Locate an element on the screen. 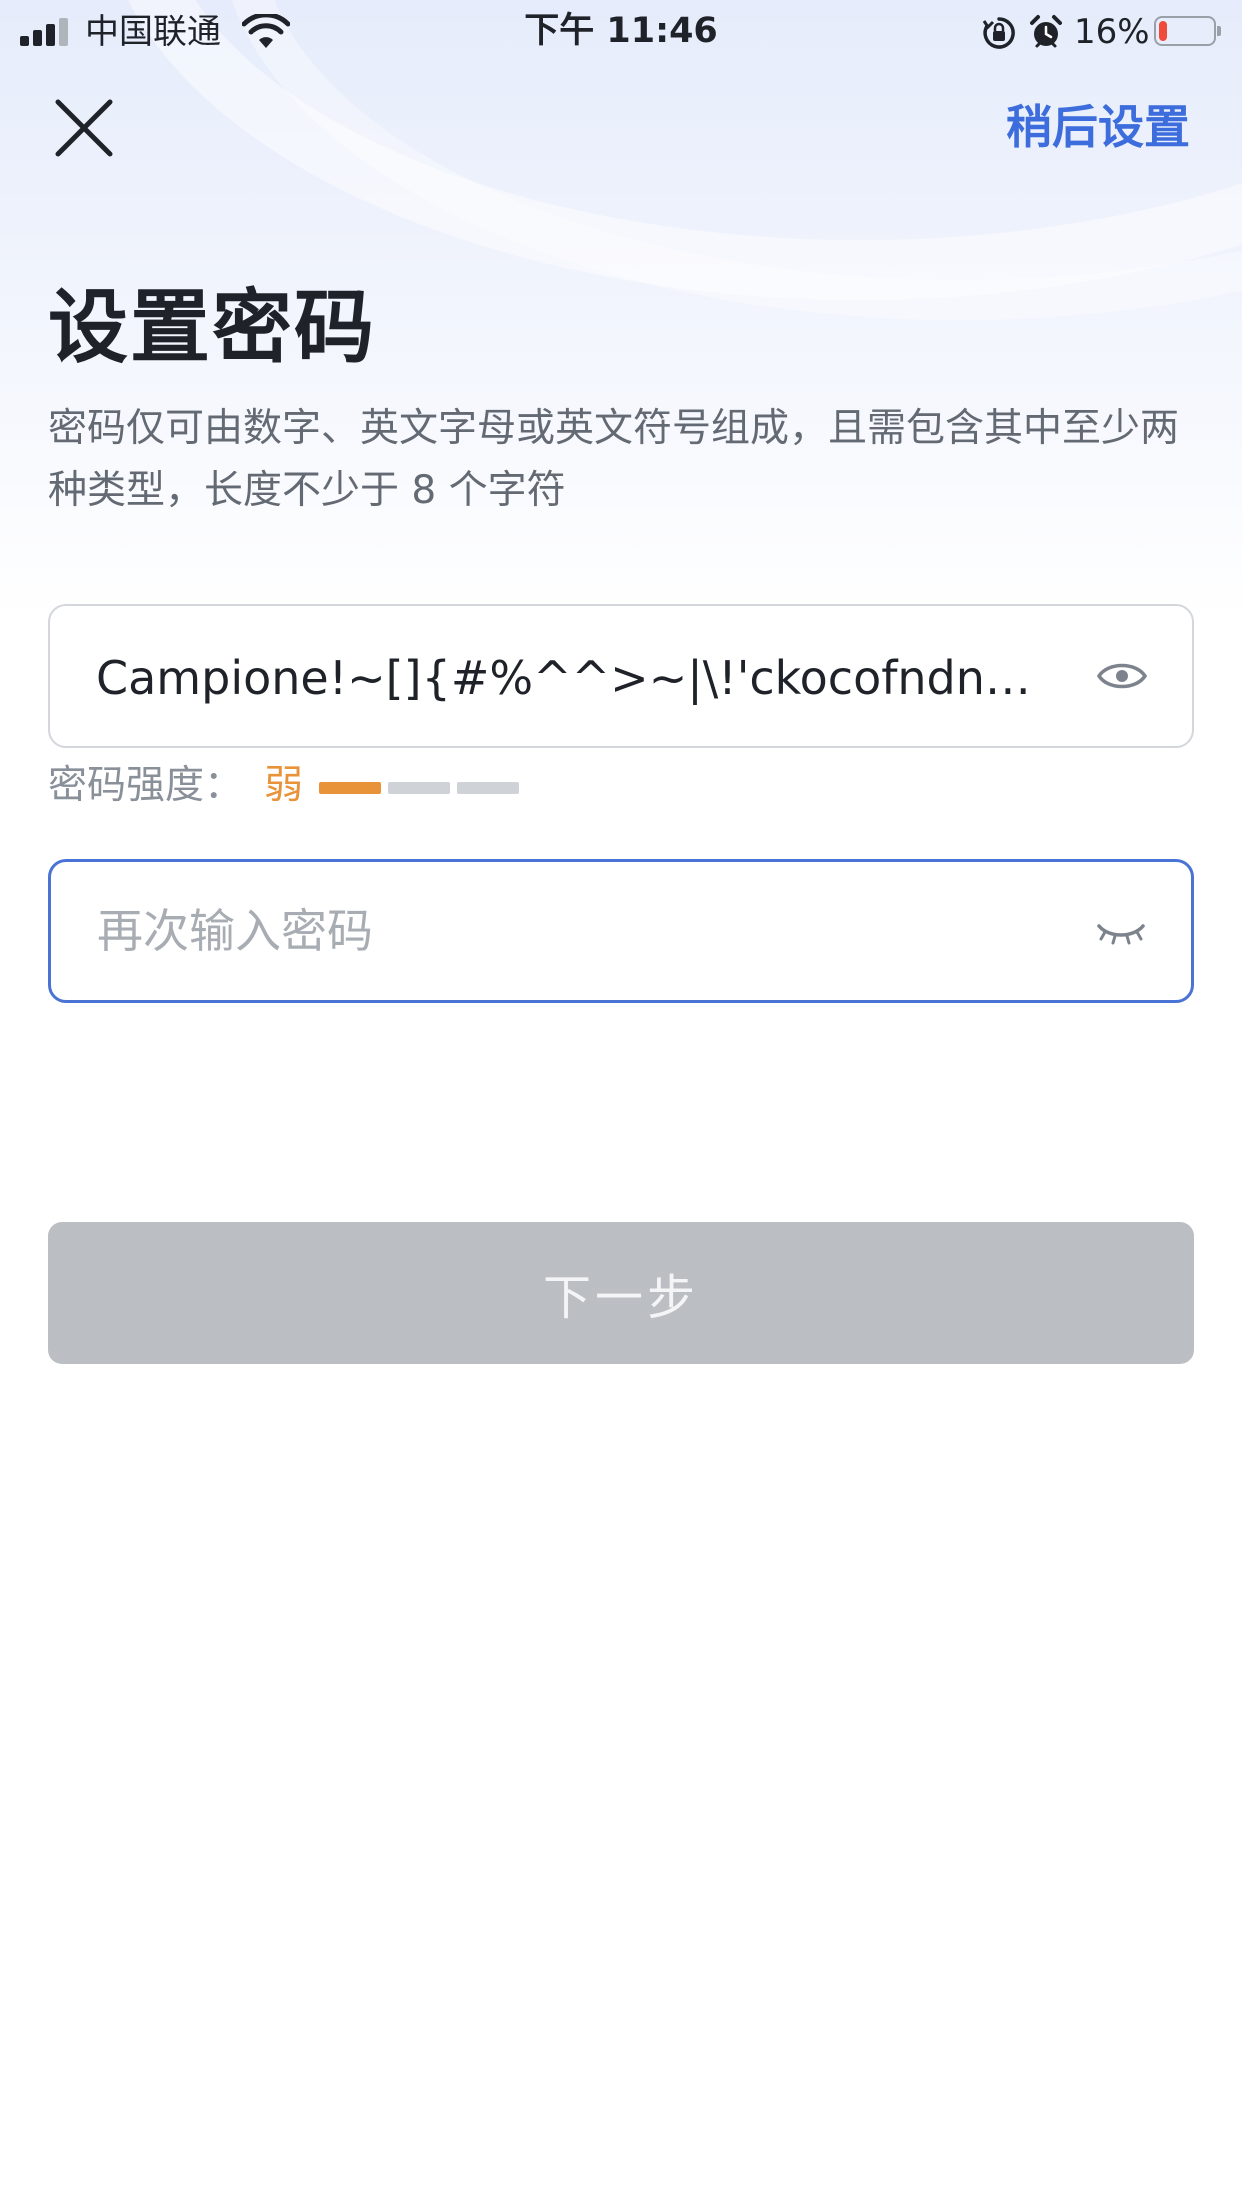 The width and height of the screenshot is (1242, 2208). battery-level is located at coordinates (1163, 31).